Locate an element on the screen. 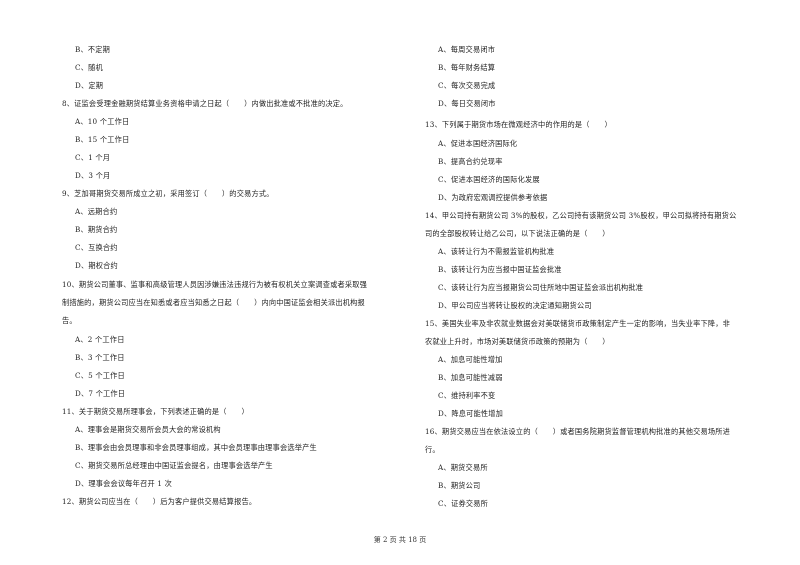 This screenshot has width=800, height=565. option-q16-a: A、期货交易所 is located at coordinates (463, 467).